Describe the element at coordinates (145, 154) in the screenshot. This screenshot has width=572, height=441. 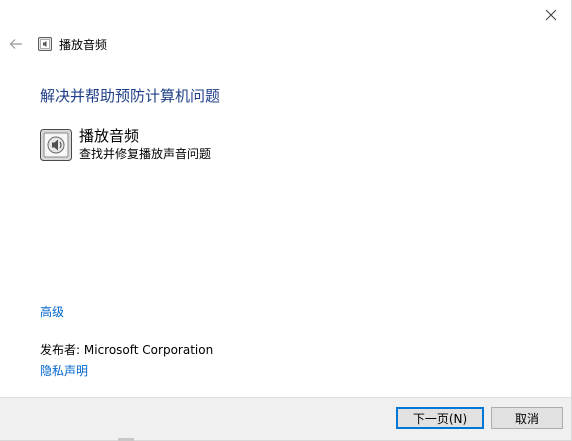
I see `troubleshooter-description: 查找并修复播放声音问题` at that location.